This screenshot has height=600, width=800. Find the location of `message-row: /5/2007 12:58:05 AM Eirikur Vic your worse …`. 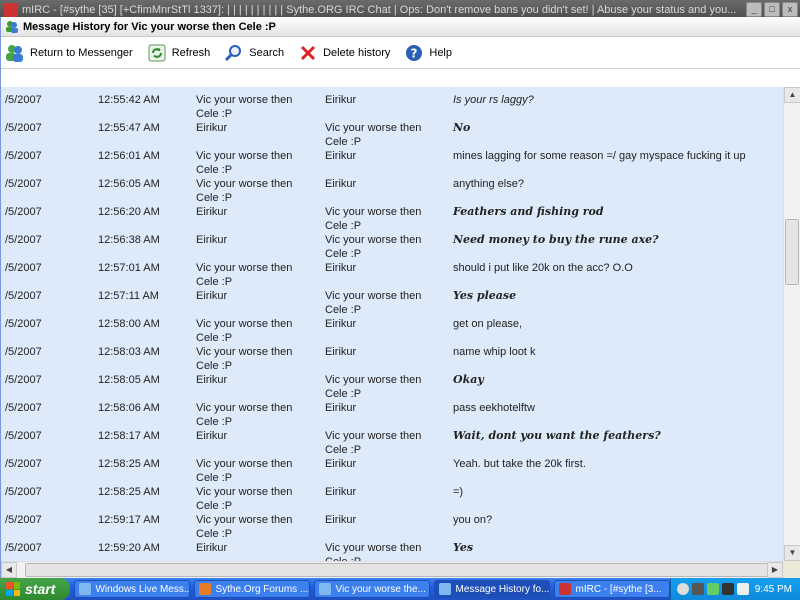

message-row: /5/2007 12:58:05 AM Eirikur Vic your worse … is located at coordinates (392, 383).